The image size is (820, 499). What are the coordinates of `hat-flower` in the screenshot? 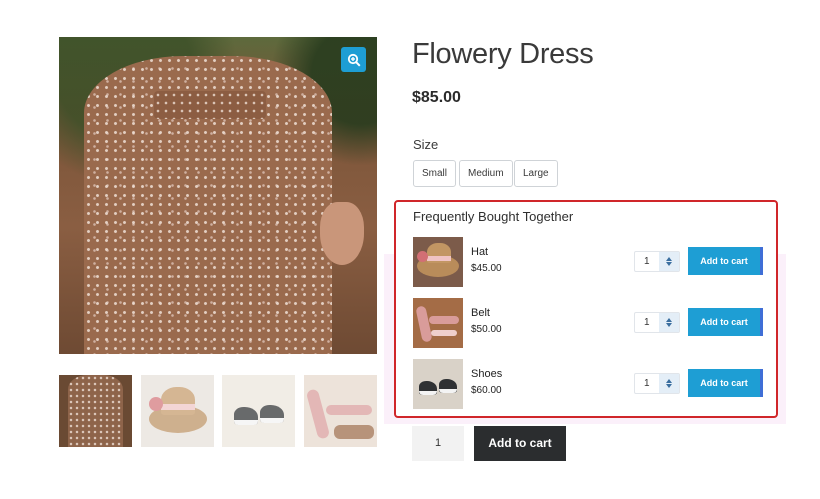 It's located at (422, 256).